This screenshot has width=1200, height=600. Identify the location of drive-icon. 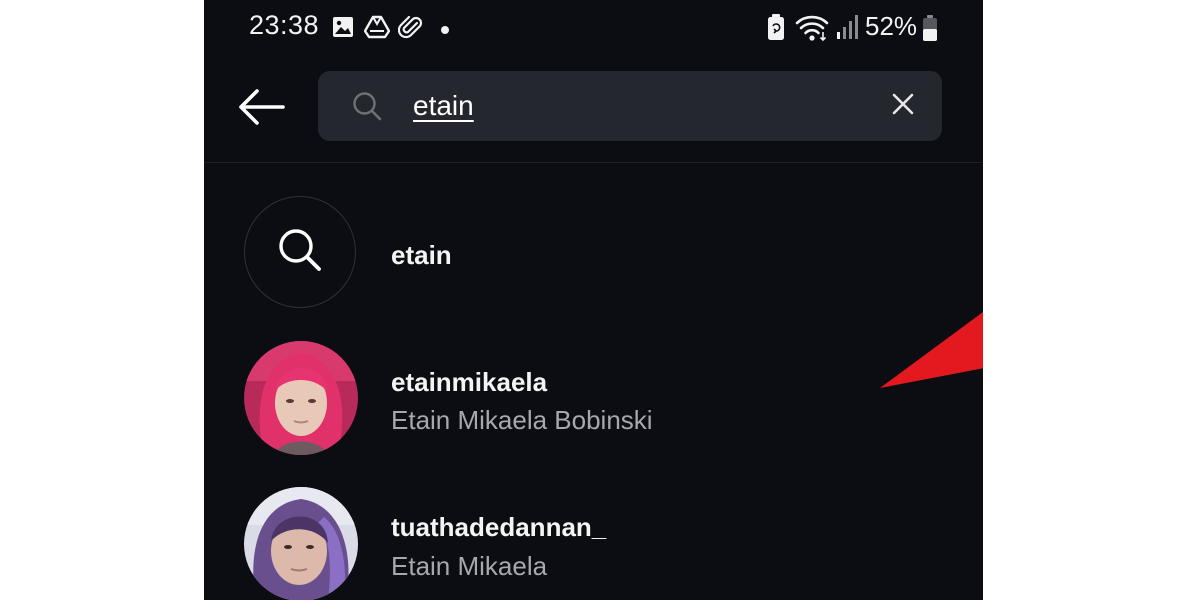
(377, 29).